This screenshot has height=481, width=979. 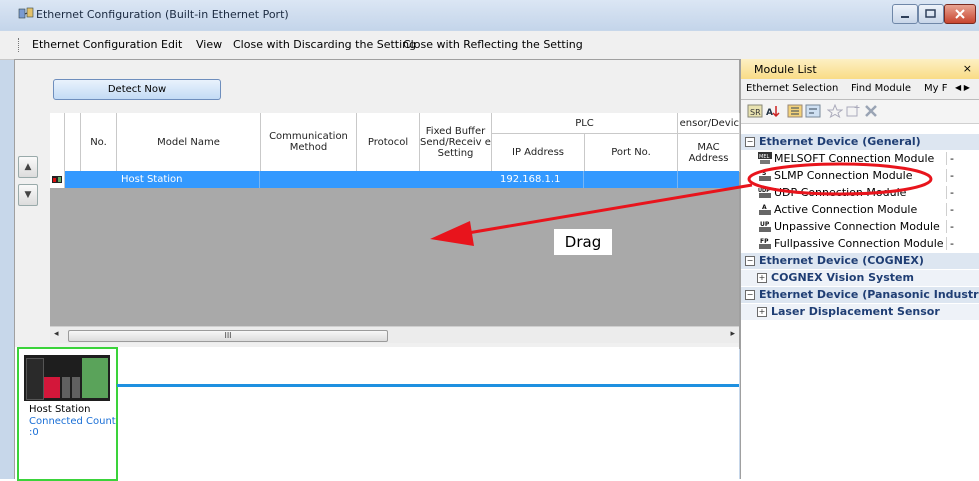 I want to click on sort-category-icon: SR, so click(x=755, y=111).